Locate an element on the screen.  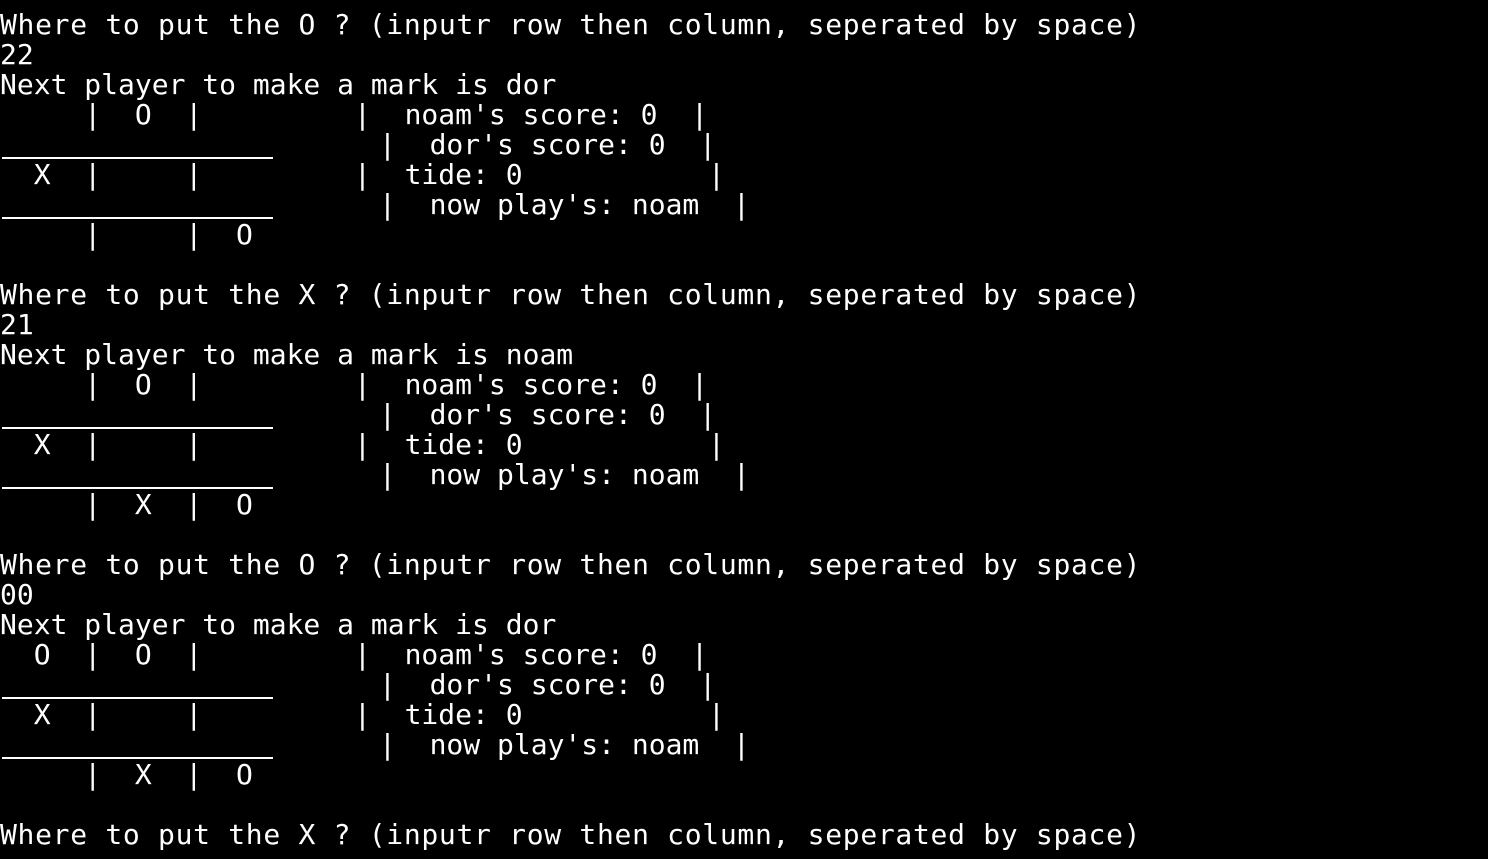
board-row-3: | | O is located at coordinates (126, 234).